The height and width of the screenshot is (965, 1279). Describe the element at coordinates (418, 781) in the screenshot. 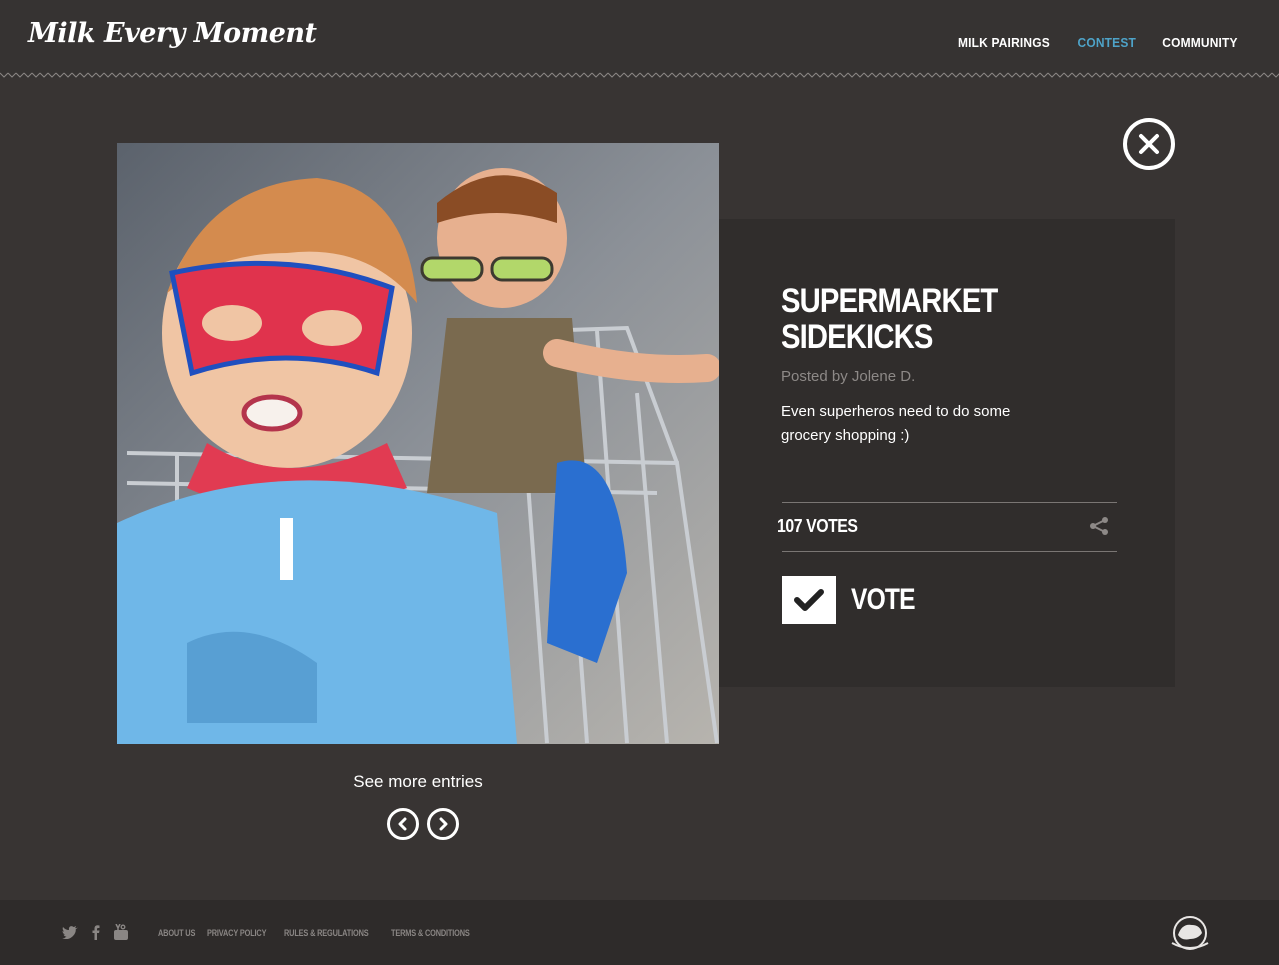

I see `see-more-entries-label: See more entries` at that location.